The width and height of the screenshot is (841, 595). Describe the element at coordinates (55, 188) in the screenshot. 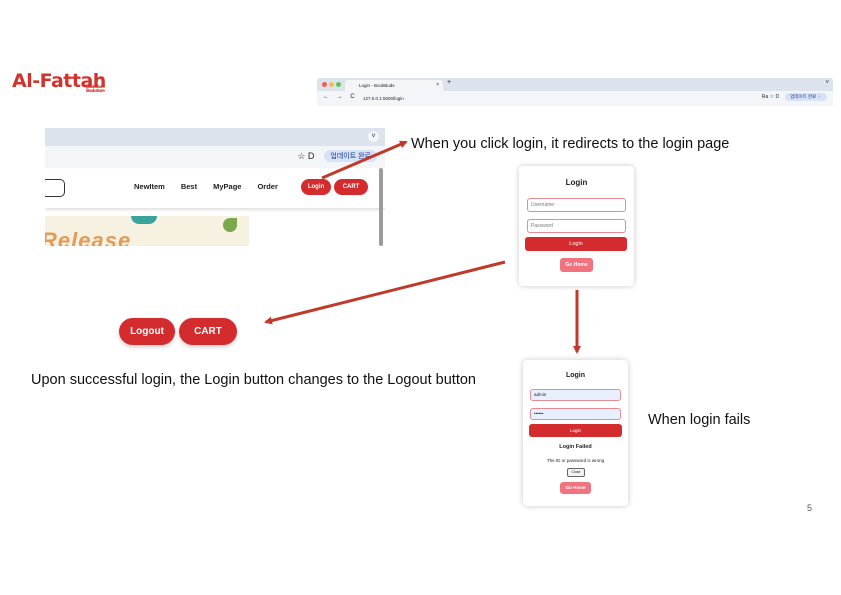

I see `search-input` at that location.